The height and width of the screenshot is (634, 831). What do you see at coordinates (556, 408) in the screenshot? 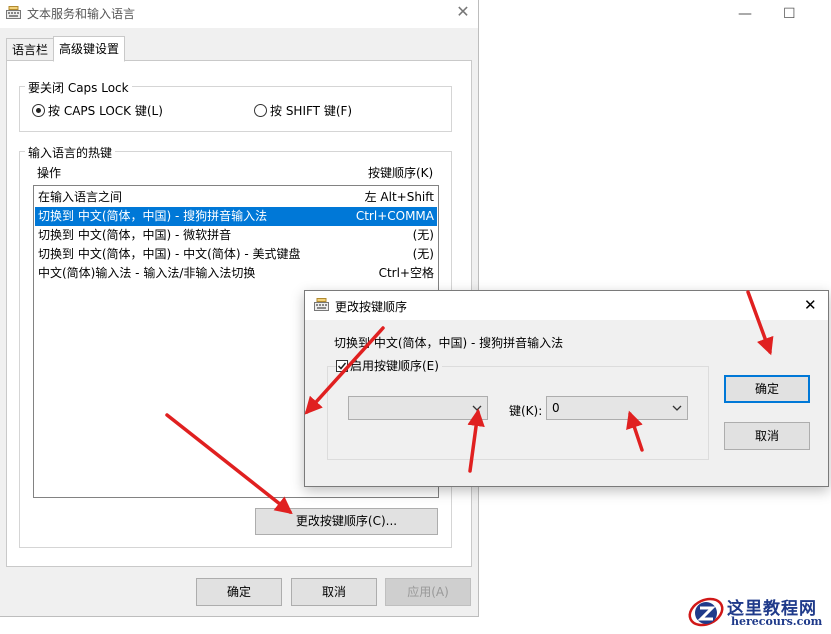
I see `key-value: 0` at bounding box center [556, 408].